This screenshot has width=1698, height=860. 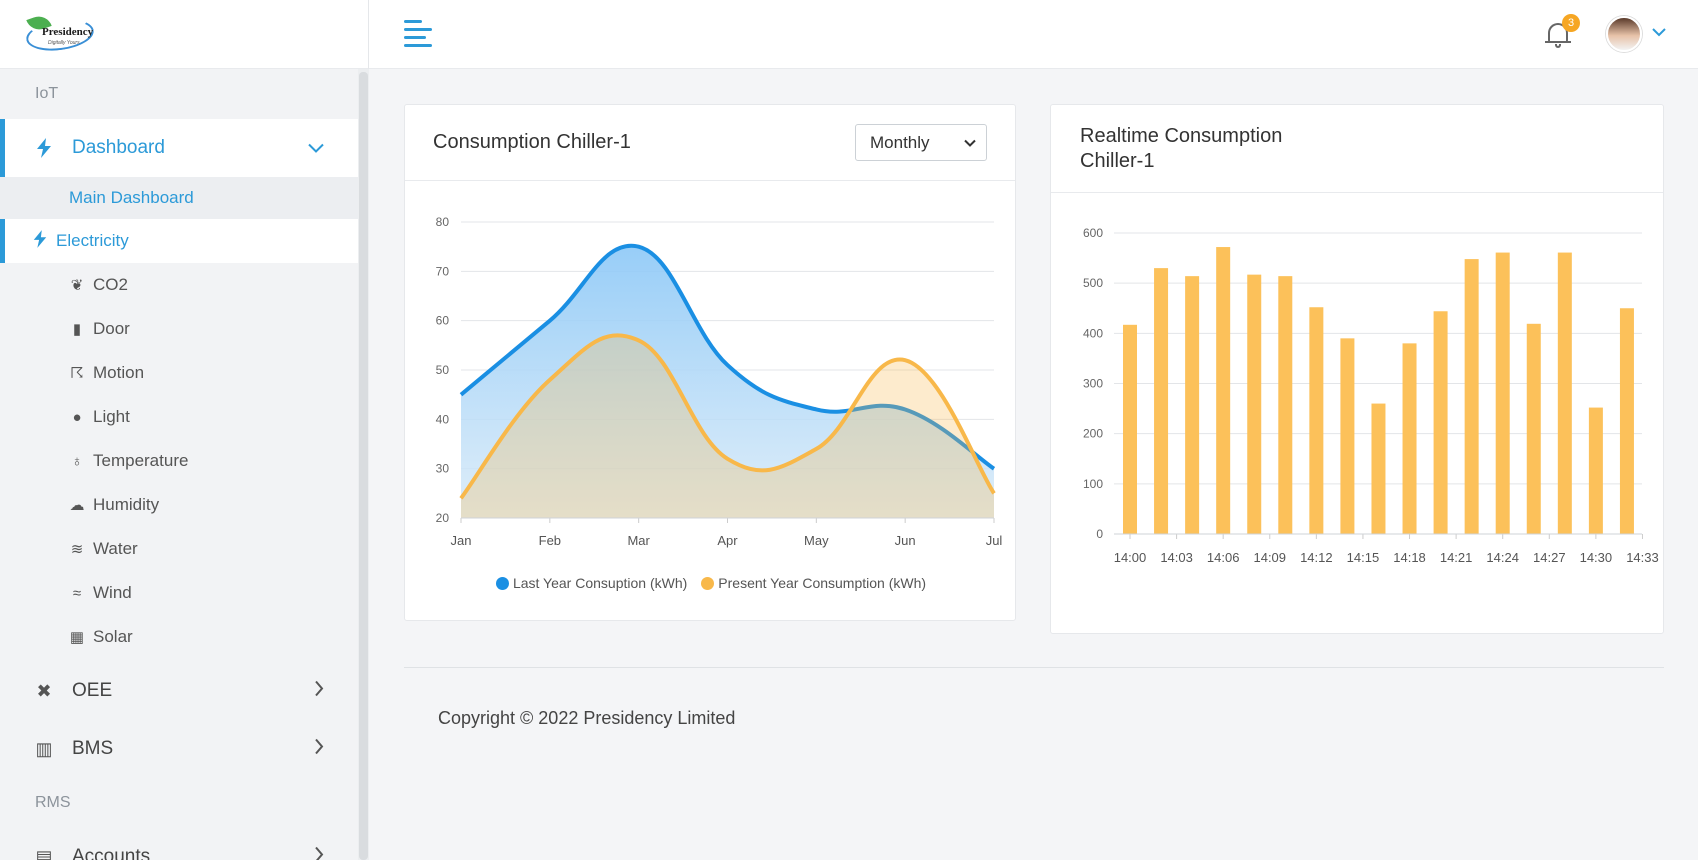 What do you see at coordinates (179, 637) in the screenshot?
I see `sidebar-item-solar: ▦ Solar` at bounding box center [179, 637].